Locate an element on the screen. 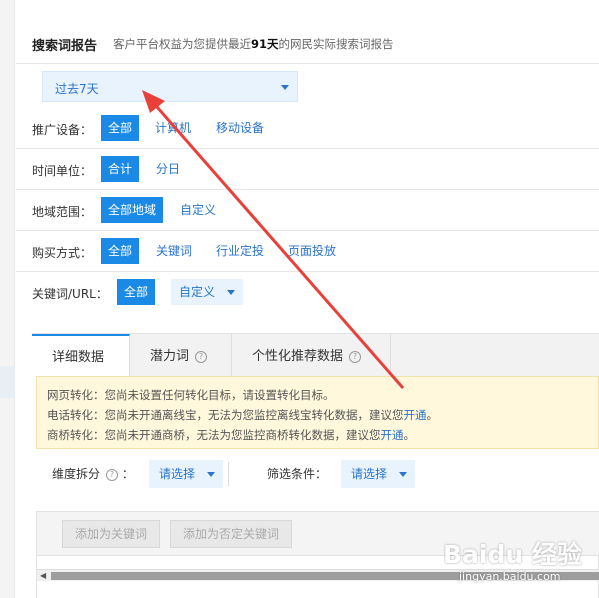  screen-select: 请选择 is located at coordinates (378, 474).